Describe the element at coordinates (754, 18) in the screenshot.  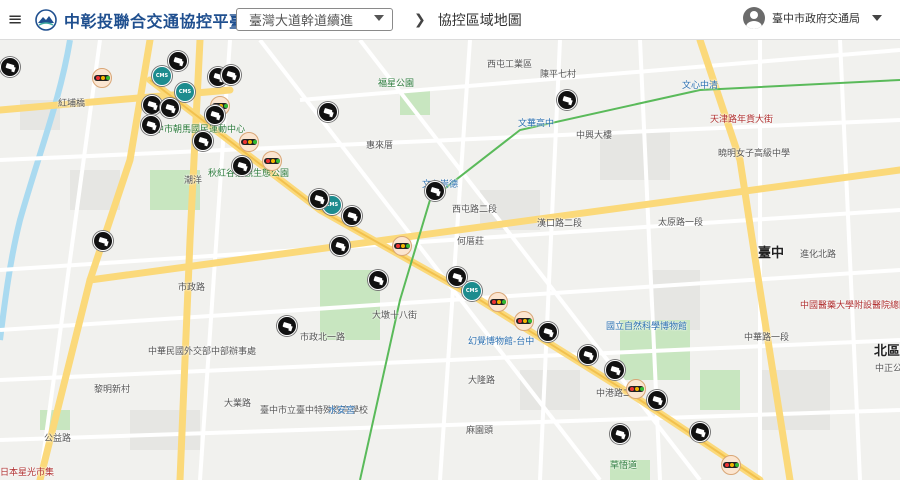
I see `account-circle-icon` at that location.